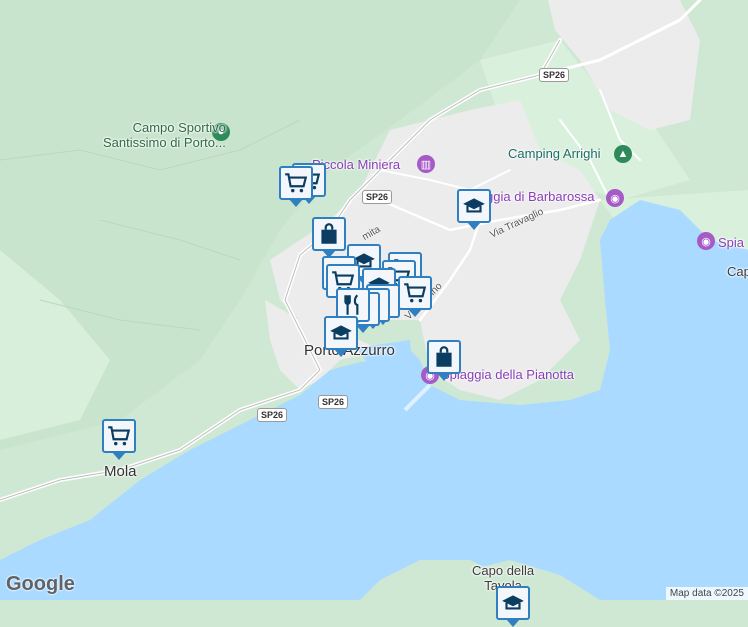 The image size is (748, 627). What do you see at coordinates (737, 271) in the screenshot?
I see `place-label-cap-right: Cap` at bounding box center [737, 271].